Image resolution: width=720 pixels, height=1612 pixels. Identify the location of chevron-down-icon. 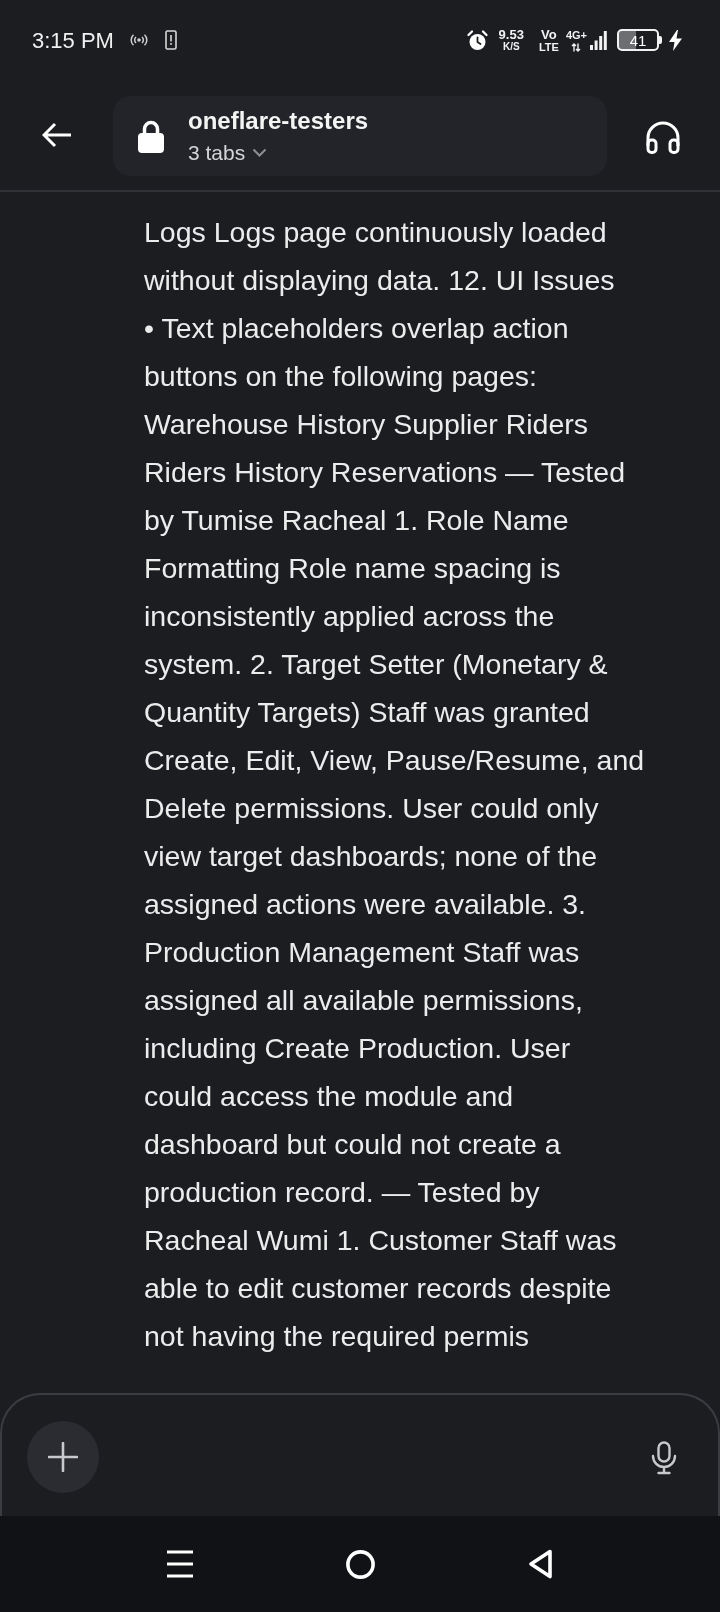
(260, 152).